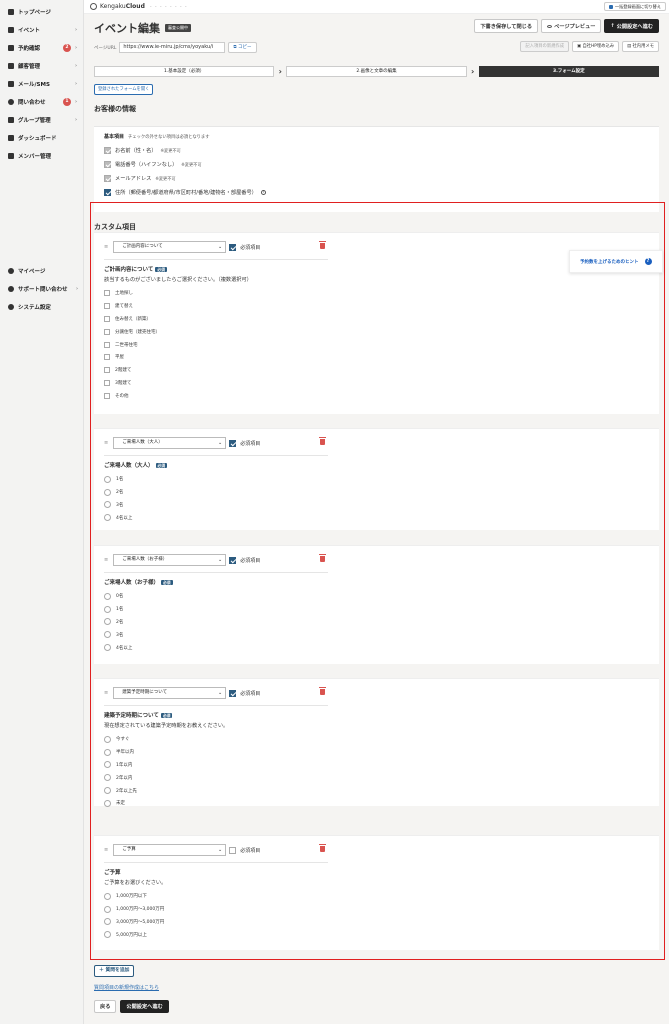 Image resolution: width=669 pixels, height=1024 pixels. Describe the element at coordinates (107, 192) in the screenshot. I see `basic-item-checkbox` at that location.